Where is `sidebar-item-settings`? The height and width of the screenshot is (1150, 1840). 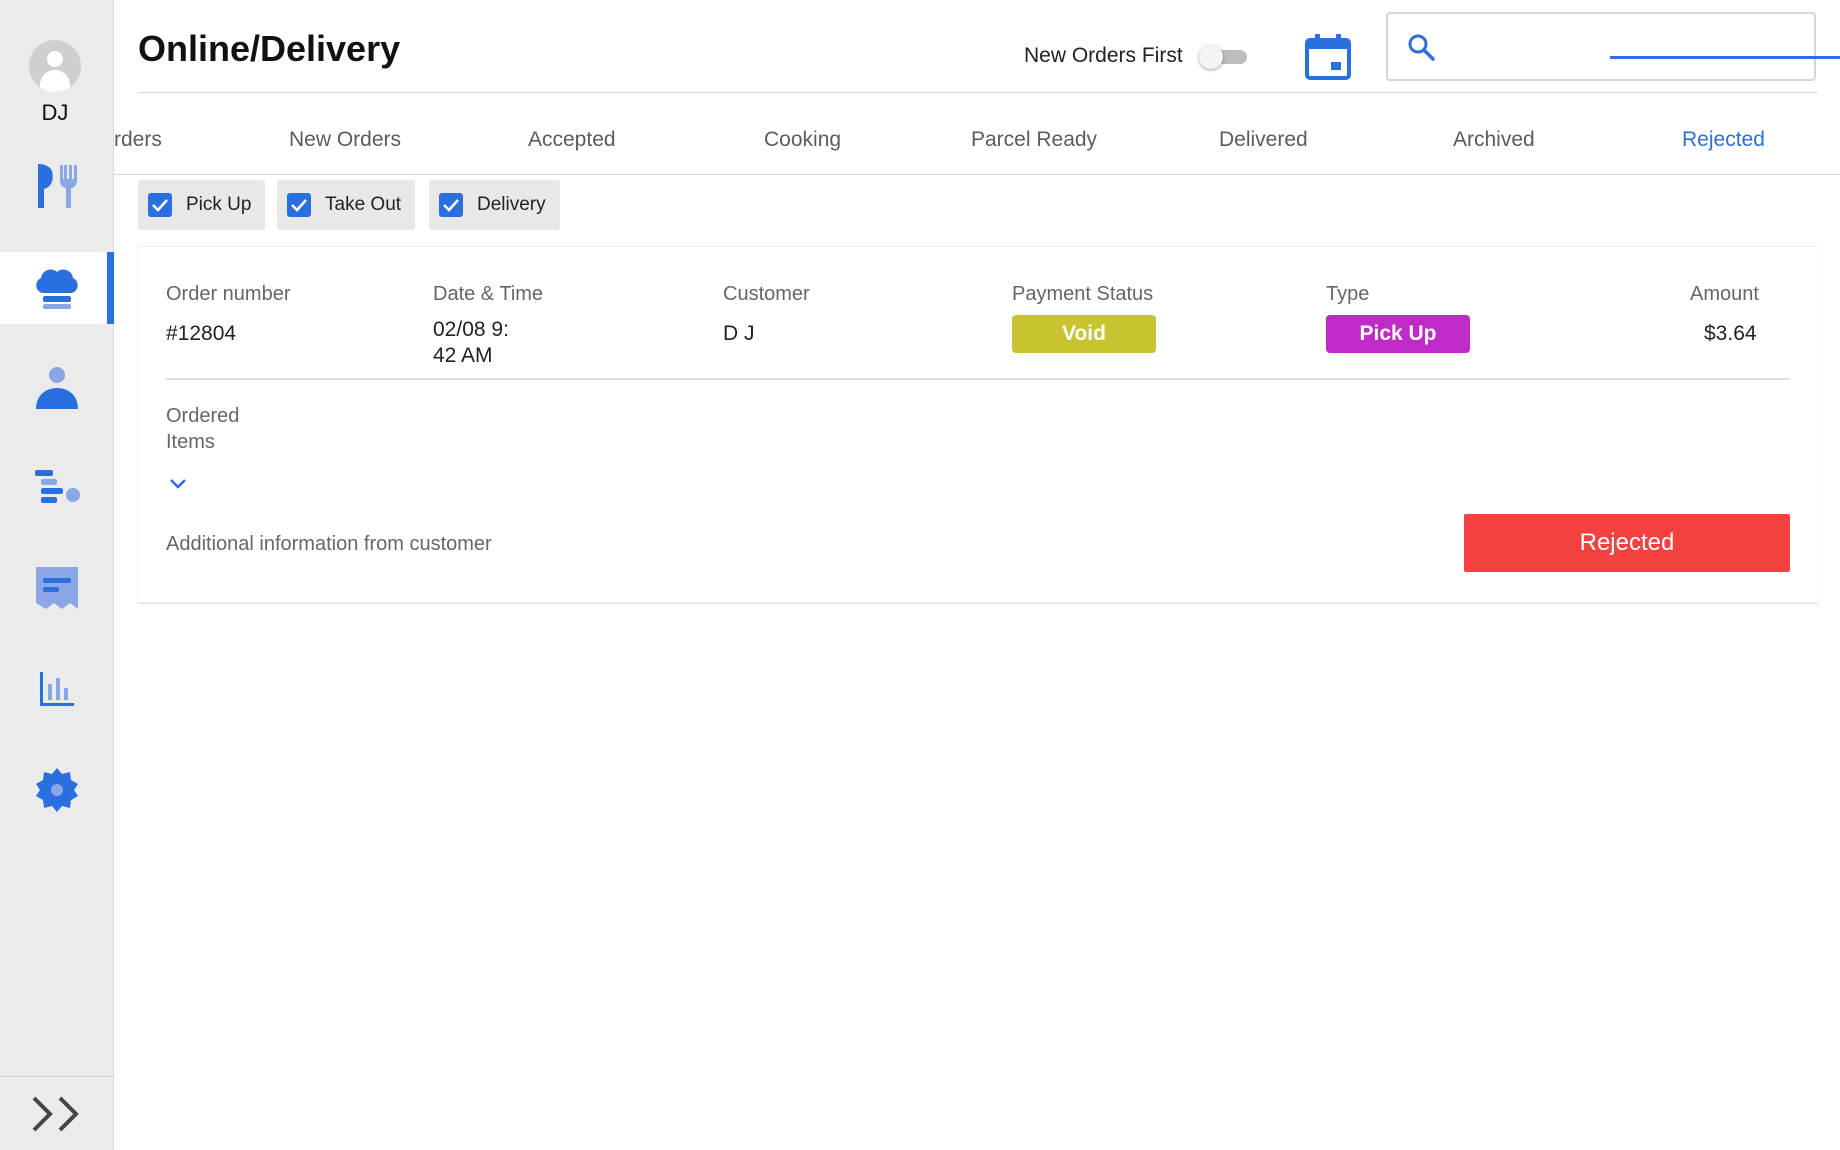 sidebar-item-settings is located at coordinates (57, 790).